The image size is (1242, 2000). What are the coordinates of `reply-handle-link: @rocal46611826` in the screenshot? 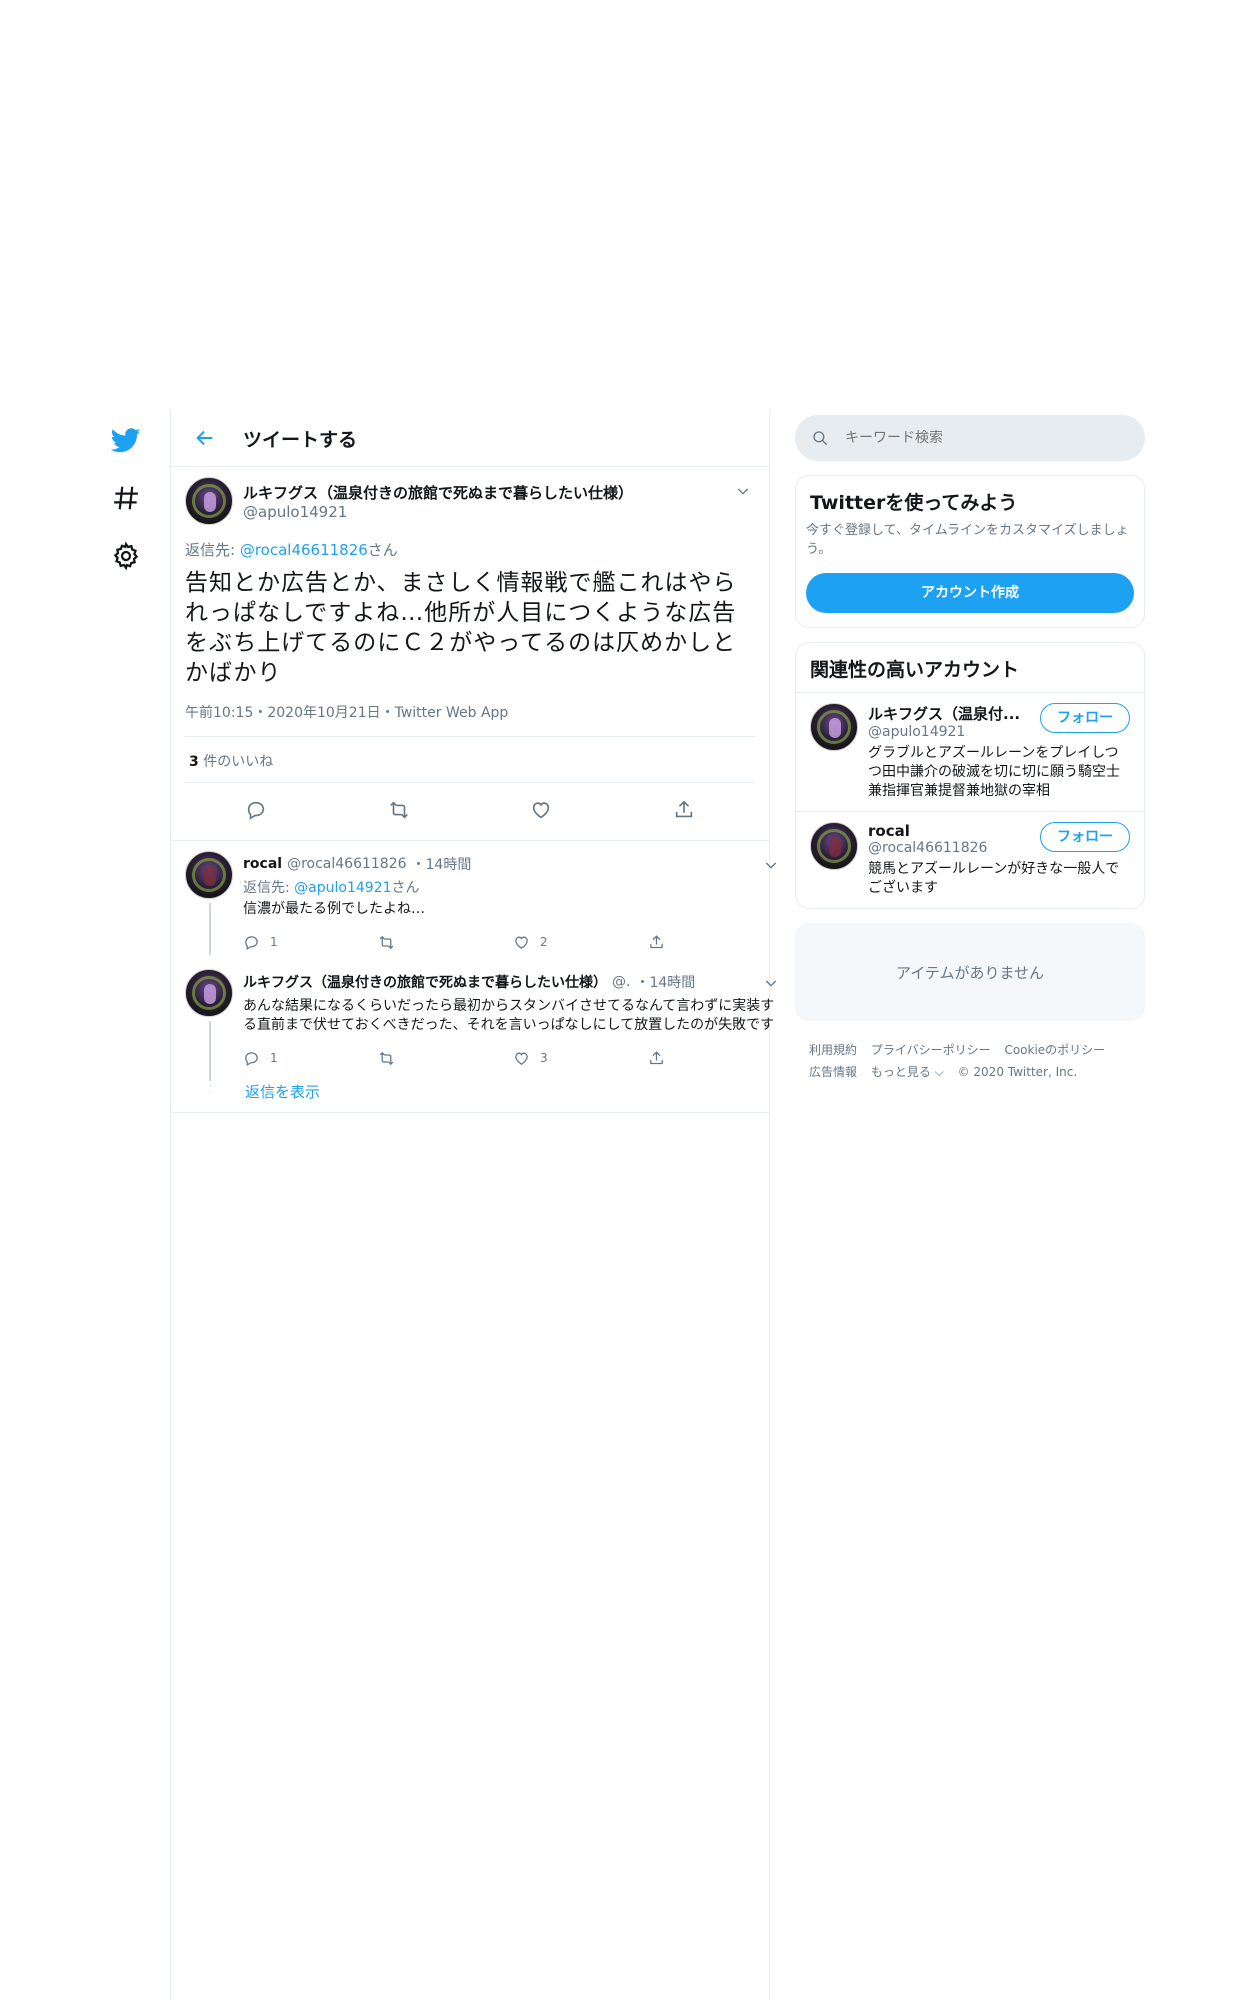 It's located at (304, 550).